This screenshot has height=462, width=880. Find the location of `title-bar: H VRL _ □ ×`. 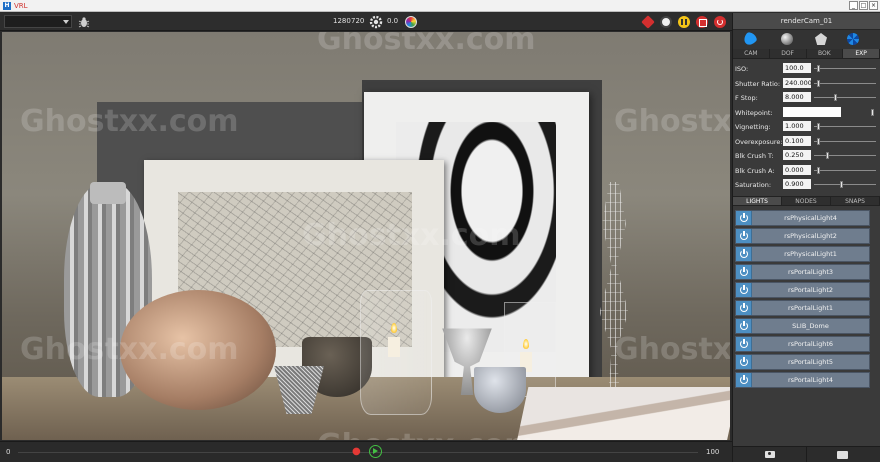

title-bar: H VRL _ □ × is located at coordinates (440, 6).